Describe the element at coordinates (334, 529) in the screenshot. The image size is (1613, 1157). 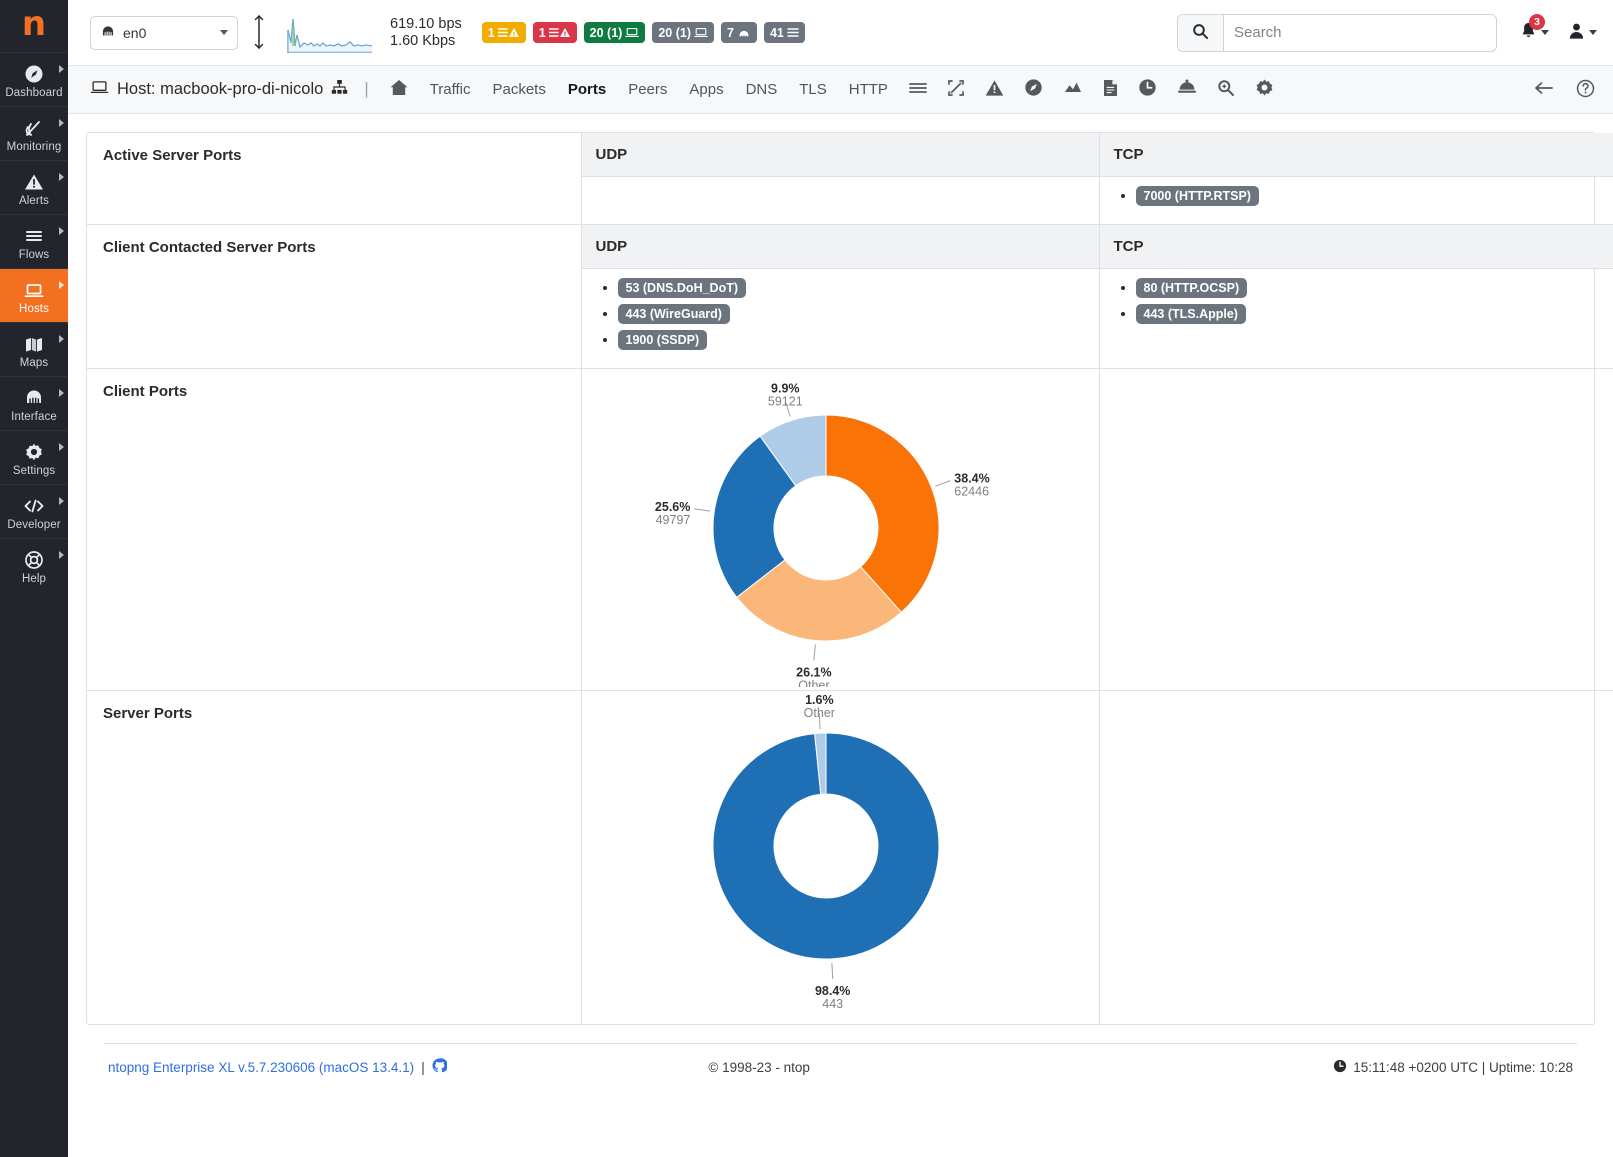
I see `row-label-client-ports: Client Ports` at that location.